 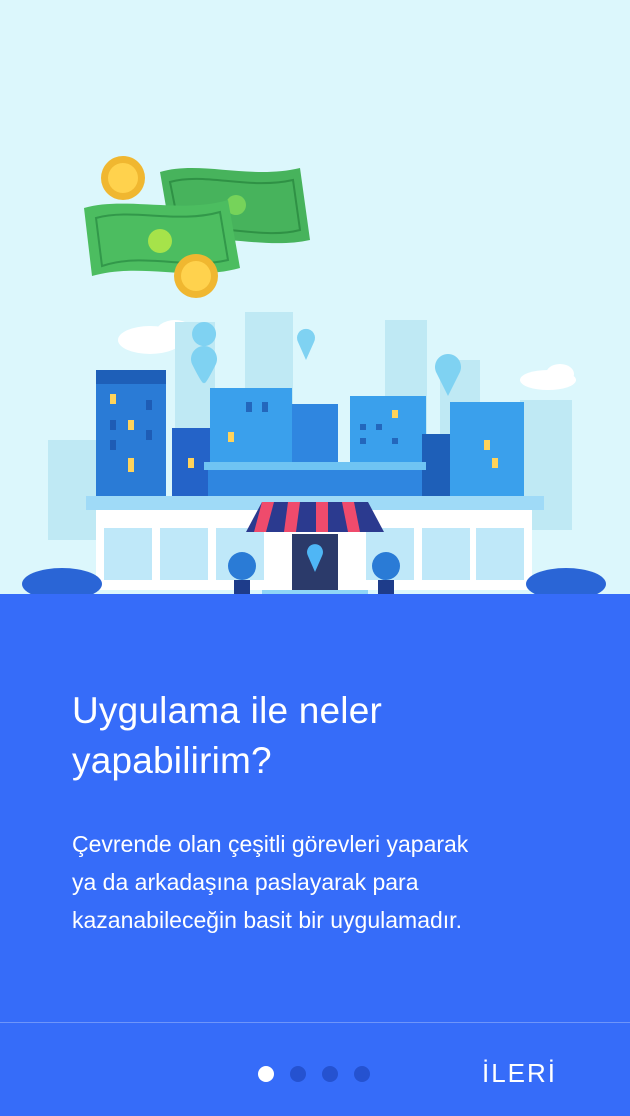 I want to click on divider, so click(x=315, y=1022).